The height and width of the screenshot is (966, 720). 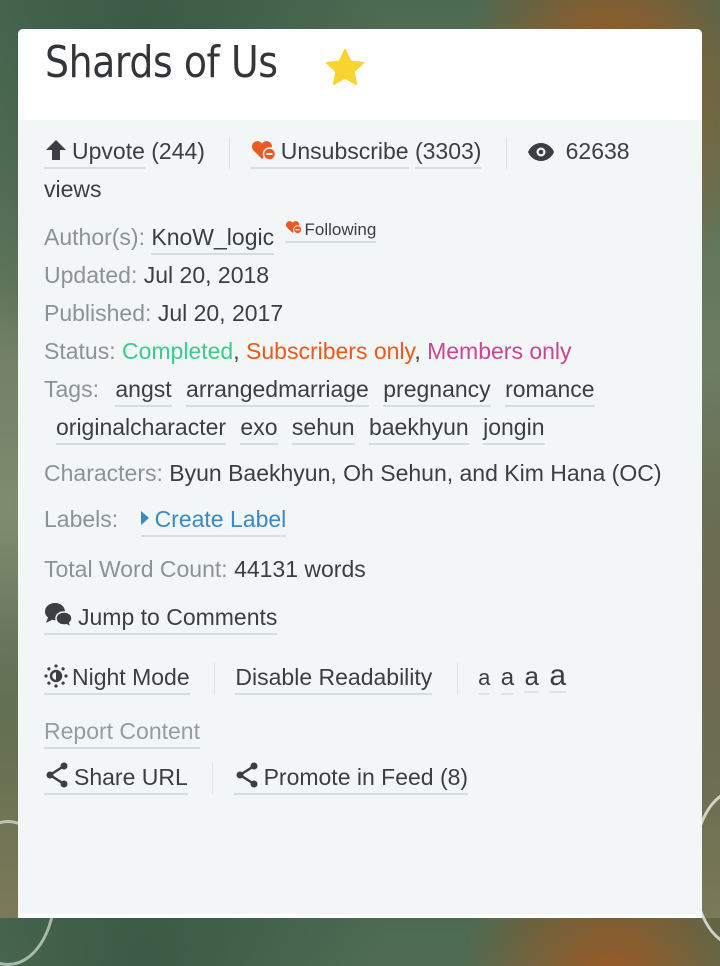 What do you see at coordinates (56, 676) in the screenshot?
I see `brightness-icon` at bounding box center [56, 676].